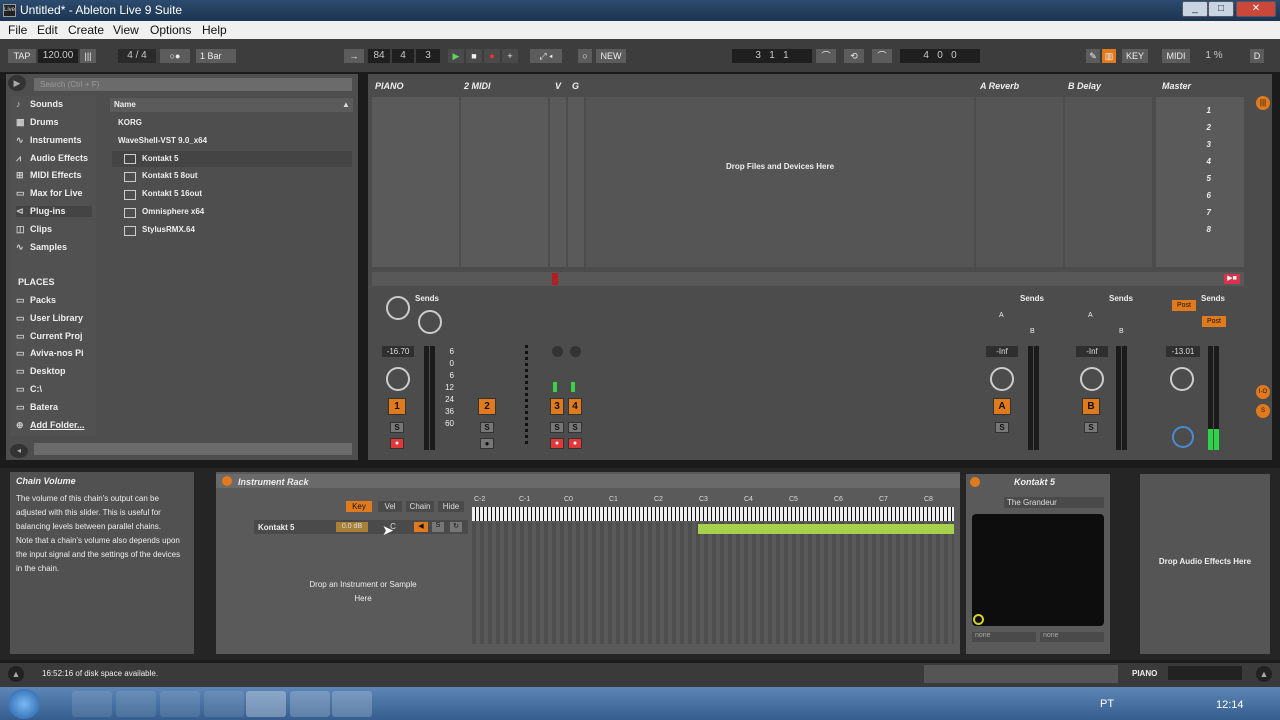  I want to click on menu-file: File, so click(17, 30).